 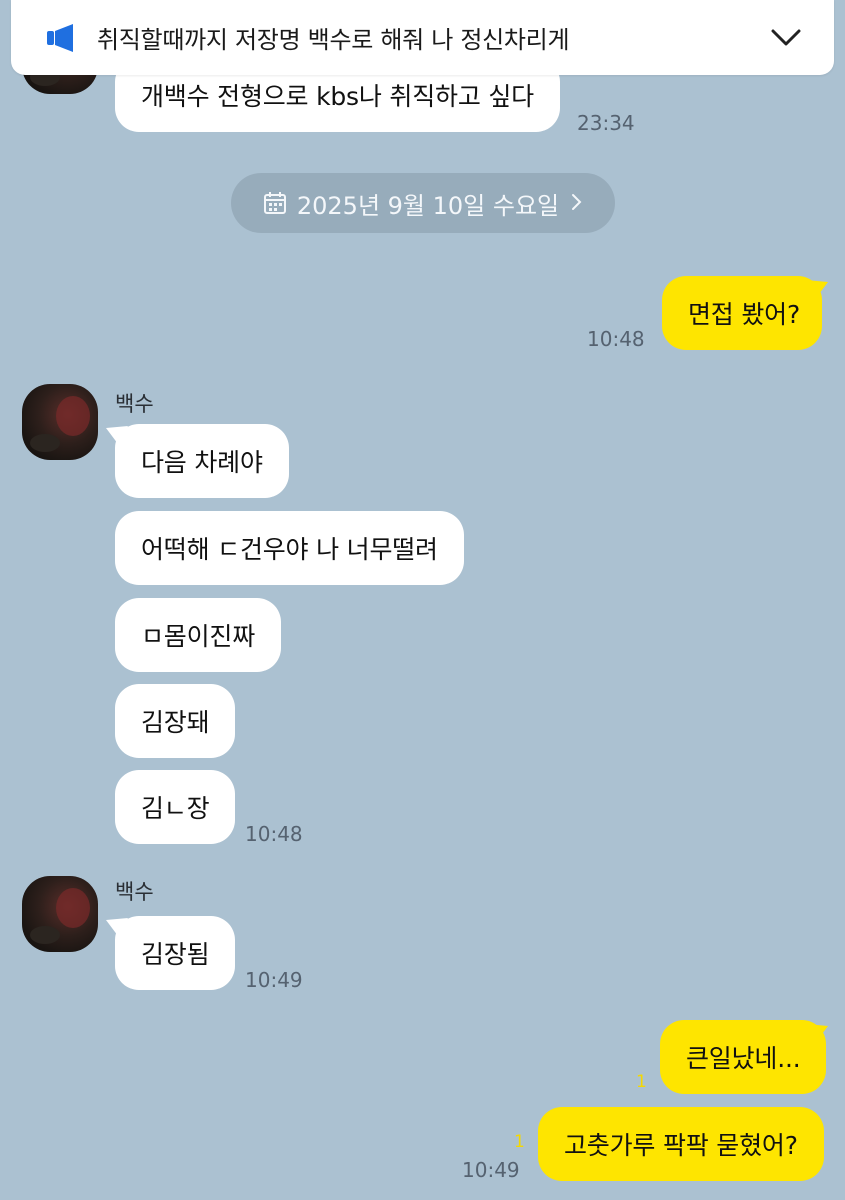 I want to click on message-text: 어떡해 ㄷ건우야 나 너무떨려, so click(x=289, y=549).